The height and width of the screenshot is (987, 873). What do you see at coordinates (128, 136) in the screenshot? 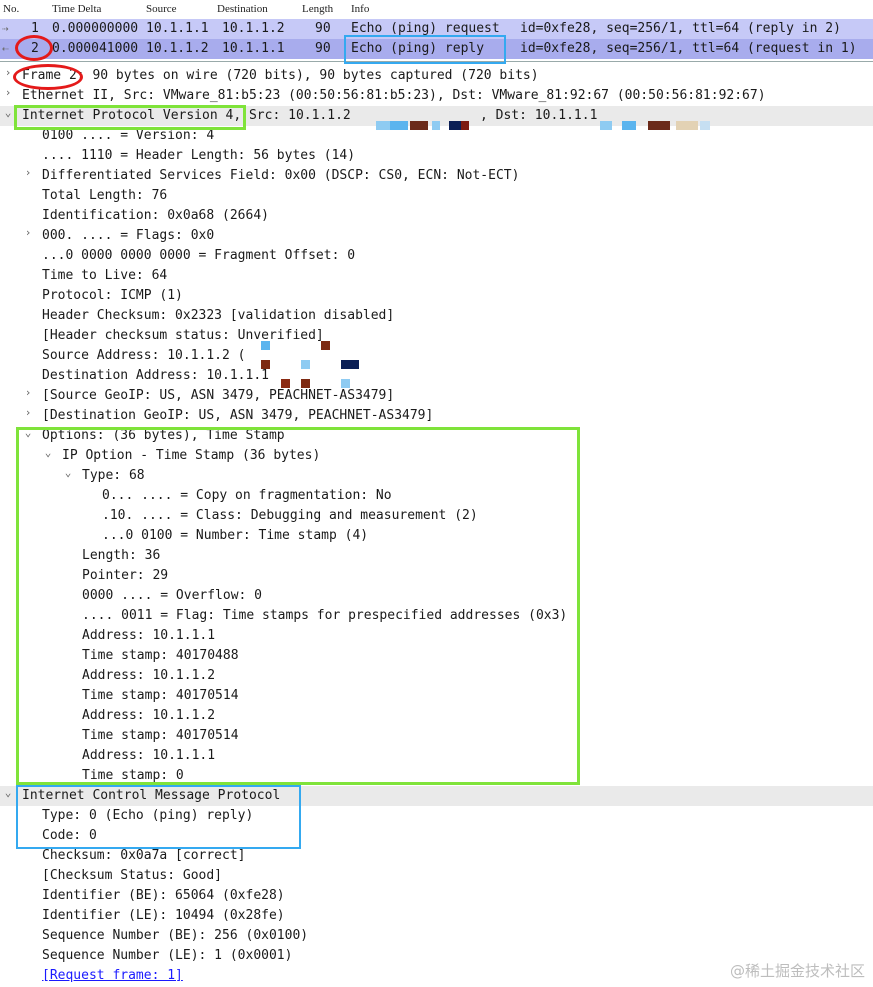
I see `tree-item: 0100 .... = Version: 4` at bounding box center [128, 136].